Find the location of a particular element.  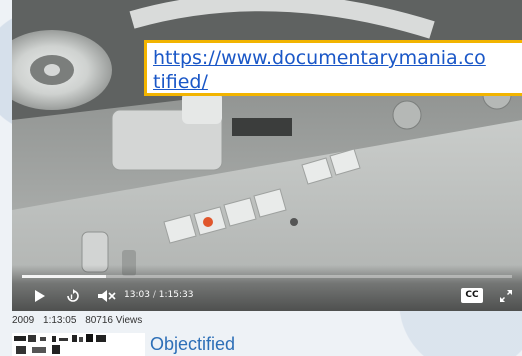

url-overlay: https://www.documentarymania.co tified/ is located at coordinates (333, 68).